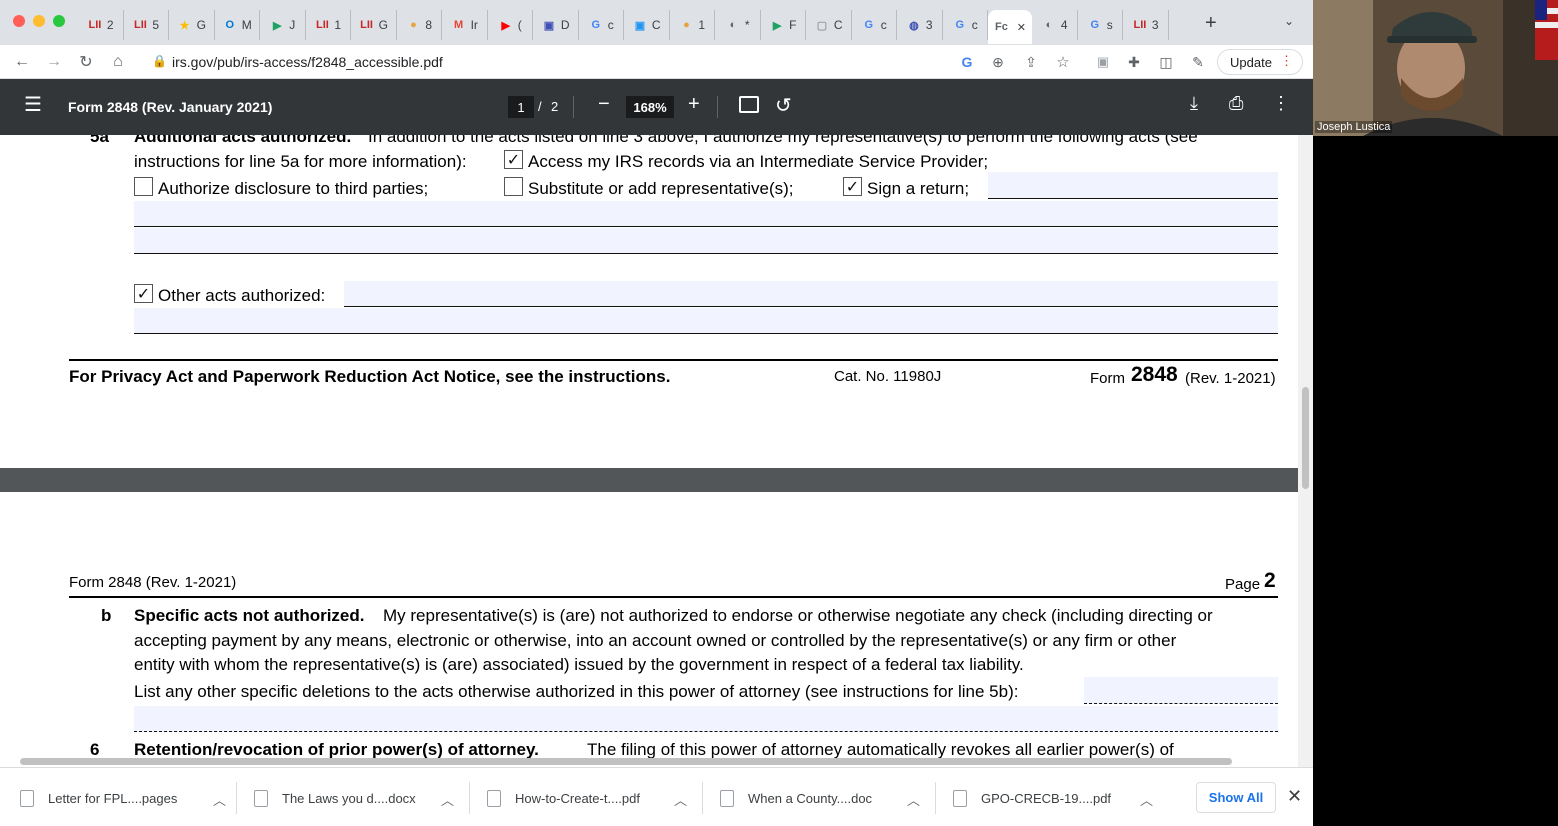 This screenshot has width=1558, height=826. I want to click on browser-tab: ▶ J, so click(283, 25).